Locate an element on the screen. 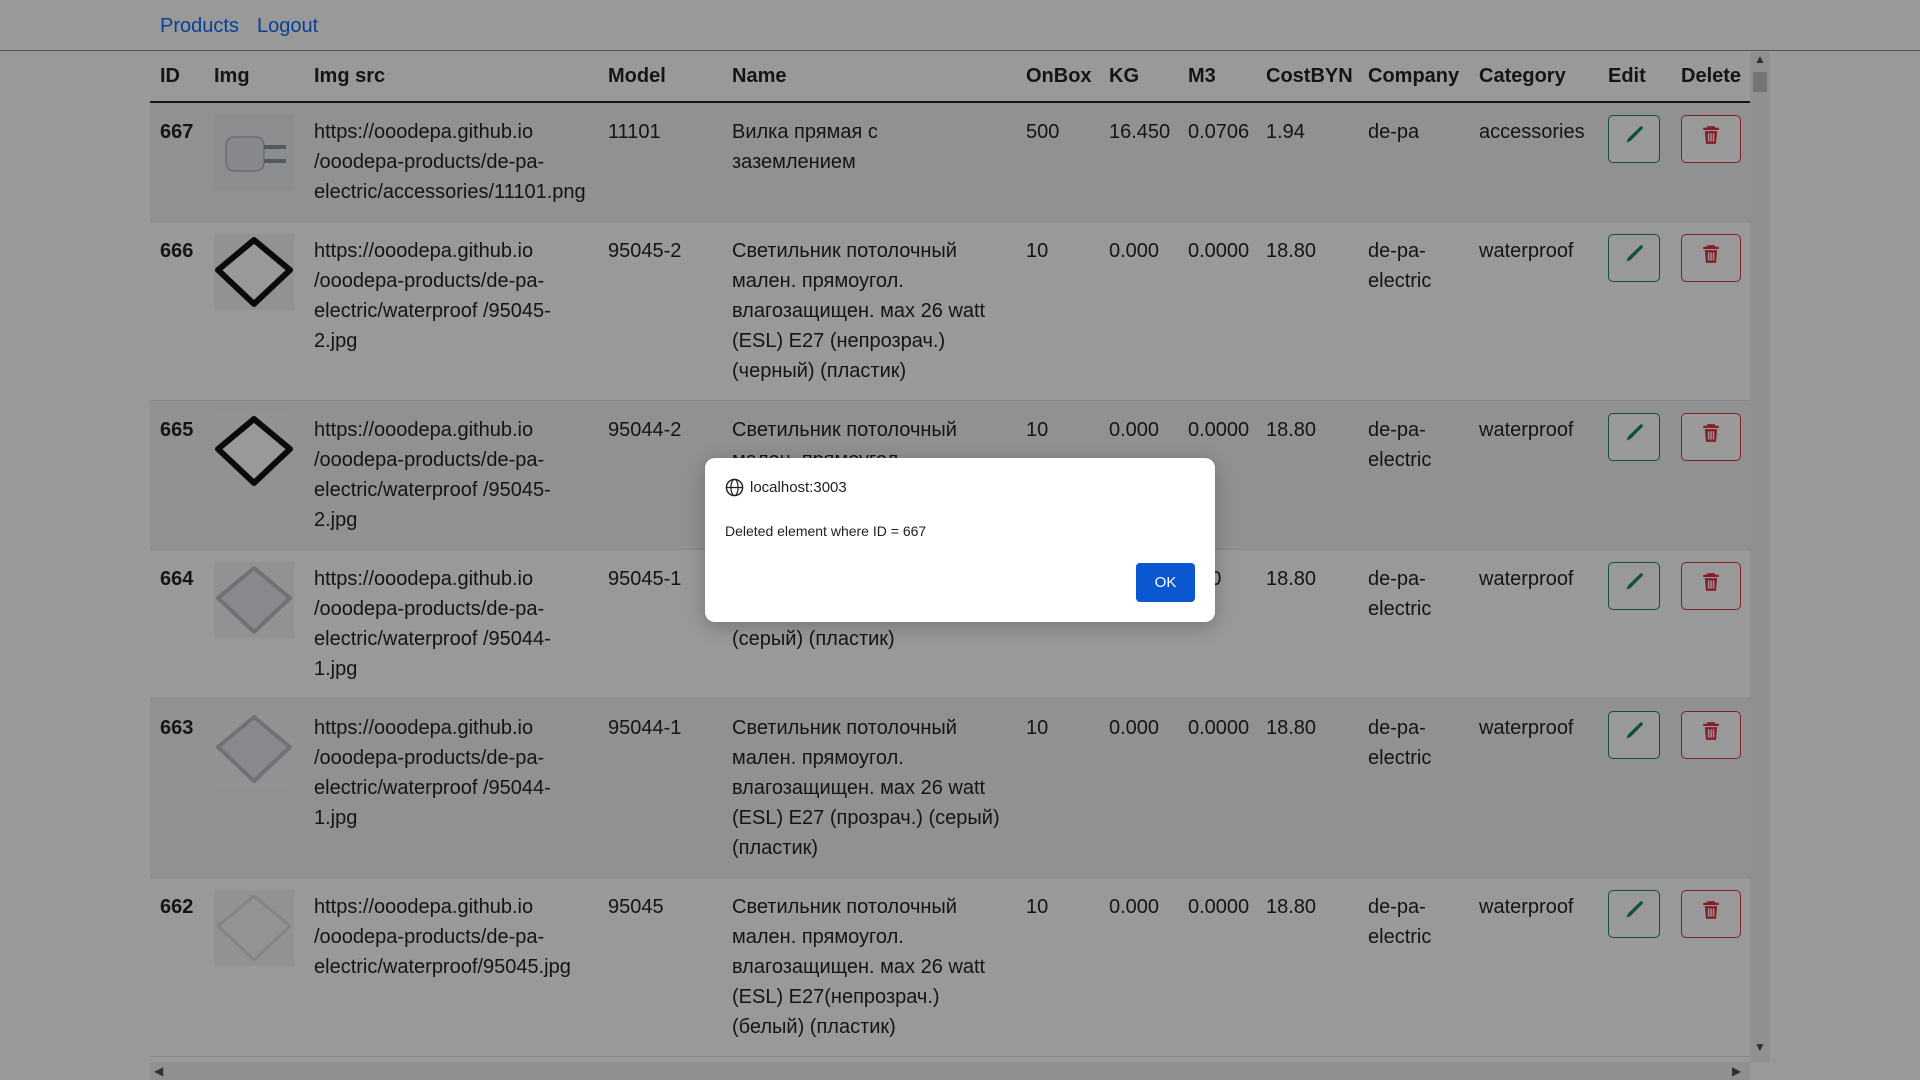  dialog-message: Deleted element where ID = 667 is located at coordinates (826, 531).